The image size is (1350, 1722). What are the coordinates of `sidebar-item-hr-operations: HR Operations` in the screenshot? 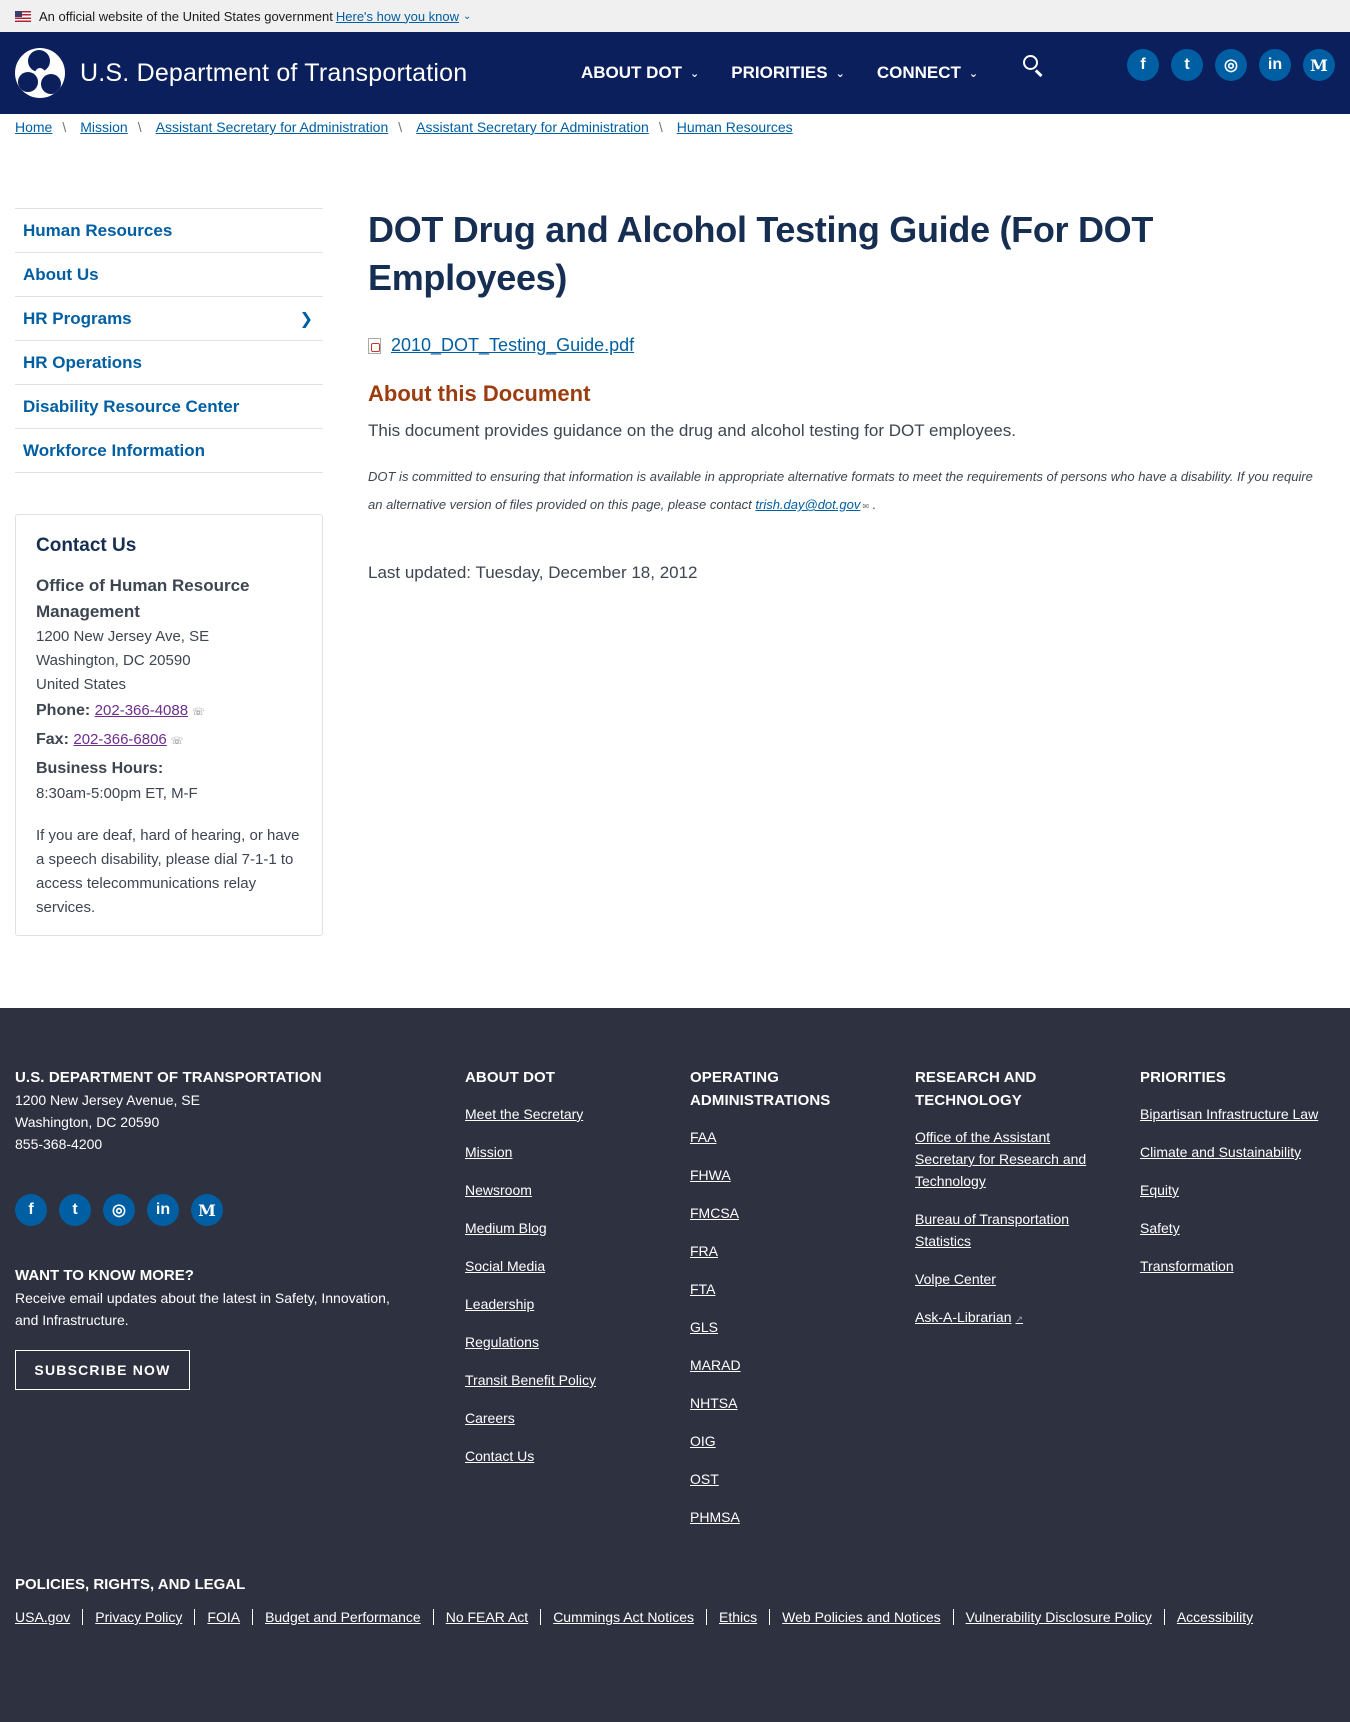 It's located at (169, 363).